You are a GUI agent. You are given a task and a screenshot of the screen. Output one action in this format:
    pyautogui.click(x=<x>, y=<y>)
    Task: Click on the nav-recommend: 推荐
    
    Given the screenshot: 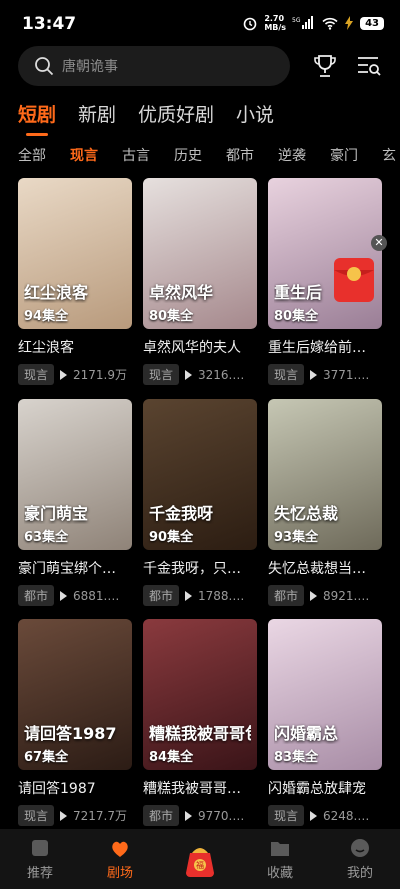 What is the action you would take?
    pyautogui.click(x=40, y=859)
    